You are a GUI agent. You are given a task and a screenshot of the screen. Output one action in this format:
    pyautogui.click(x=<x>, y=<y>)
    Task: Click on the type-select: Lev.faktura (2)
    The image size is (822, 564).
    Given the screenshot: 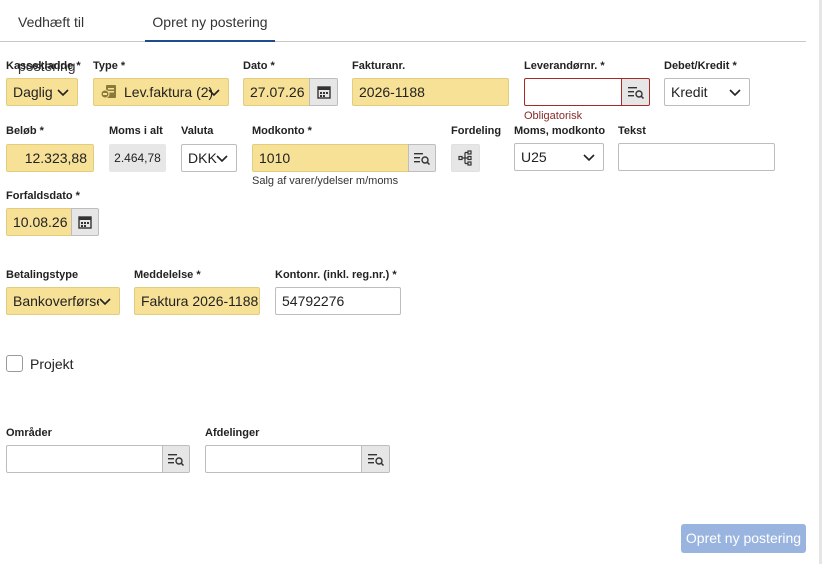 What is the action you would take?
    pyautogui.click(x=161, y=92)
    